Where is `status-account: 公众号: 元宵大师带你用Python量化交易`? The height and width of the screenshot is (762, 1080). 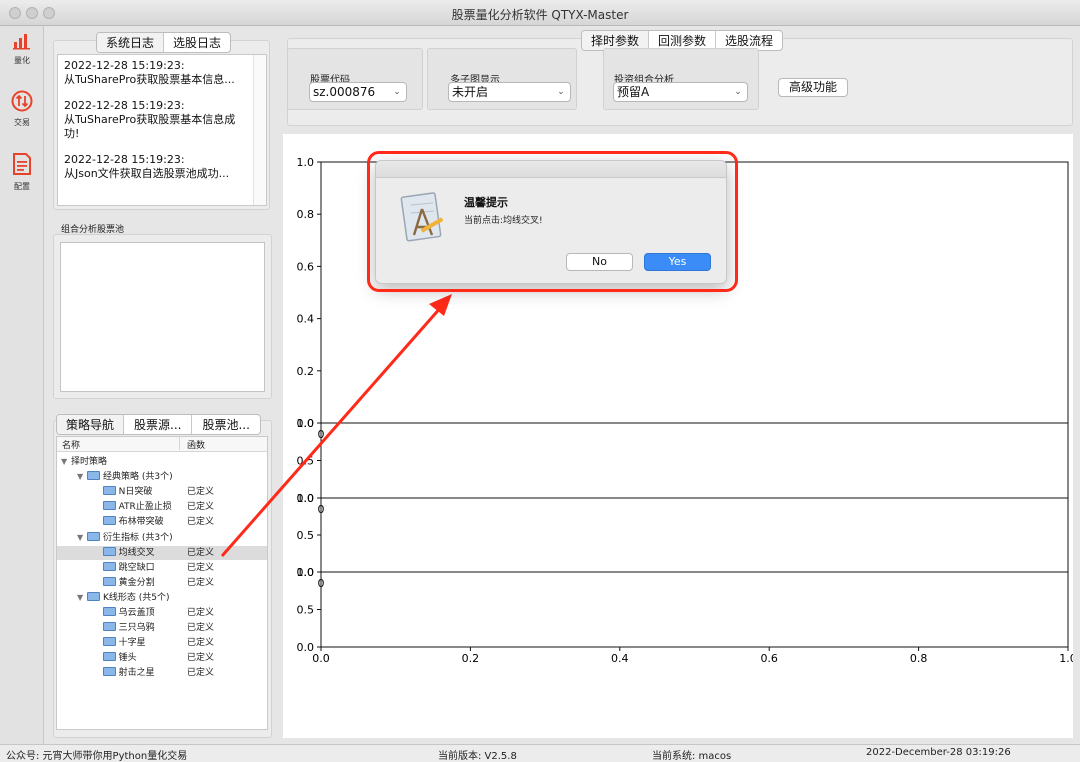
status-account: 公众号: 元宵大师带你用Python量化交易 is located at coordinates (97, 756).